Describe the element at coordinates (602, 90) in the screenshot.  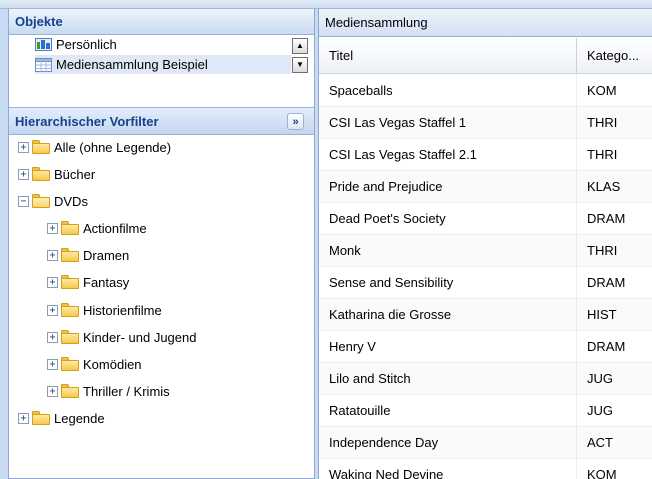
I see `cell-category: KOM` at that location.